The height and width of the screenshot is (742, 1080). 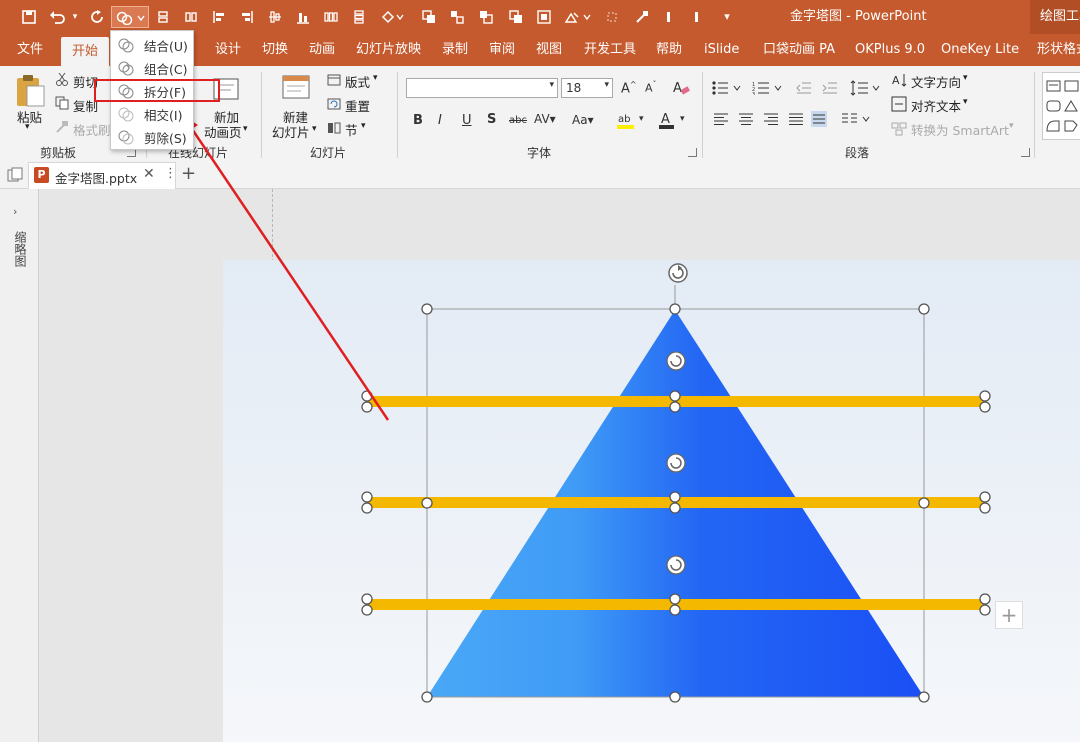 What do you see at coordinates (676, 361) in the screenshot?
I see `bar-rotate-handle-1-icon` at bounding box center [676, 361].